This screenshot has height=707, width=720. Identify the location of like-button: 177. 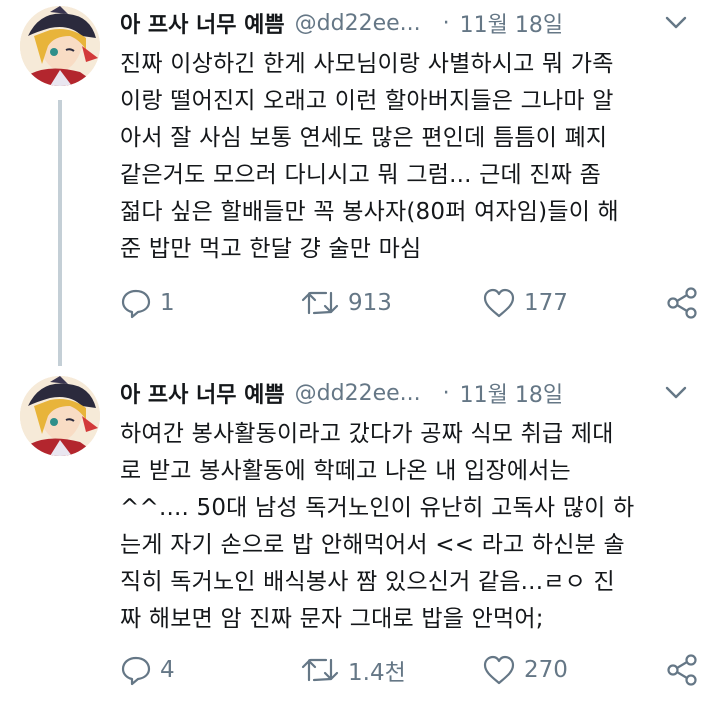
(525, 303).